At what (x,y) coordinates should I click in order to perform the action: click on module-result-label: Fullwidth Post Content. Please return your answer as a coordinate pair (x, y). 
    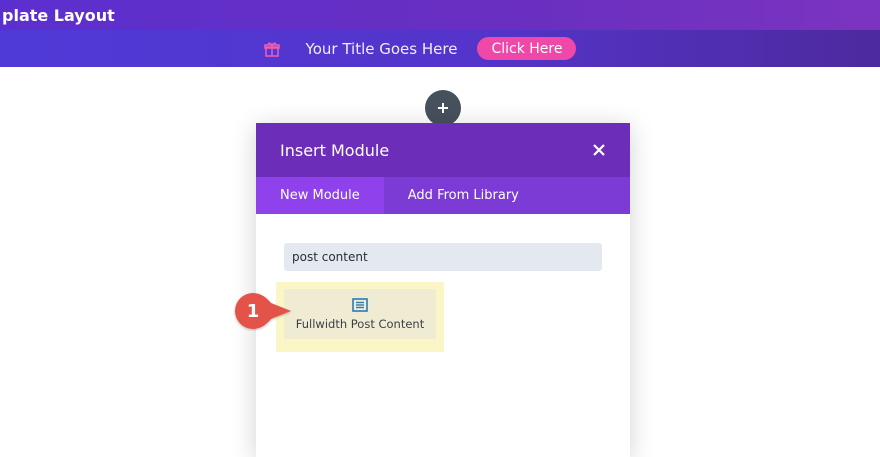
    Looking at the image, I should click on (360, 323).